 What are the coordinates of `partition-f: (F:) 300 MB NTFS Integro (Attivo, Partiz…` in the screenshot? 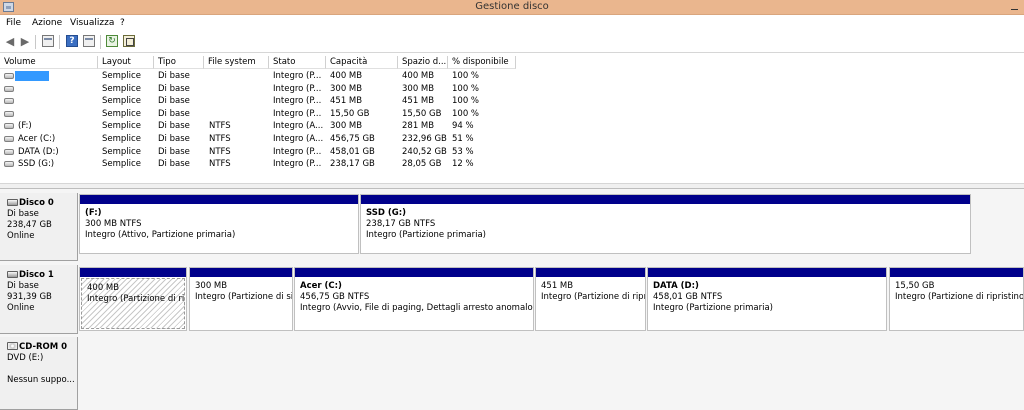 It's located at (219, 224).